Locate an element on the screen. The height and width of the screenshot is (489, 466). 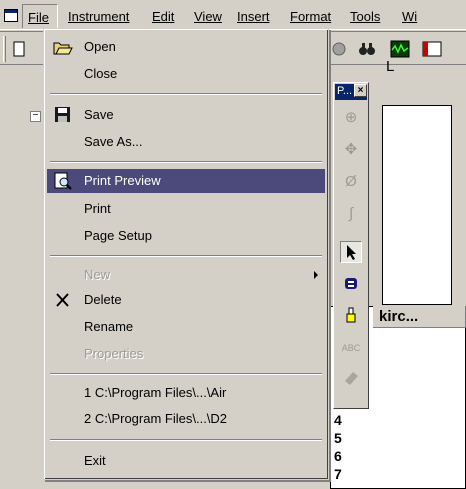
menu-item-label: Exit is located at coordinates (95, 460).